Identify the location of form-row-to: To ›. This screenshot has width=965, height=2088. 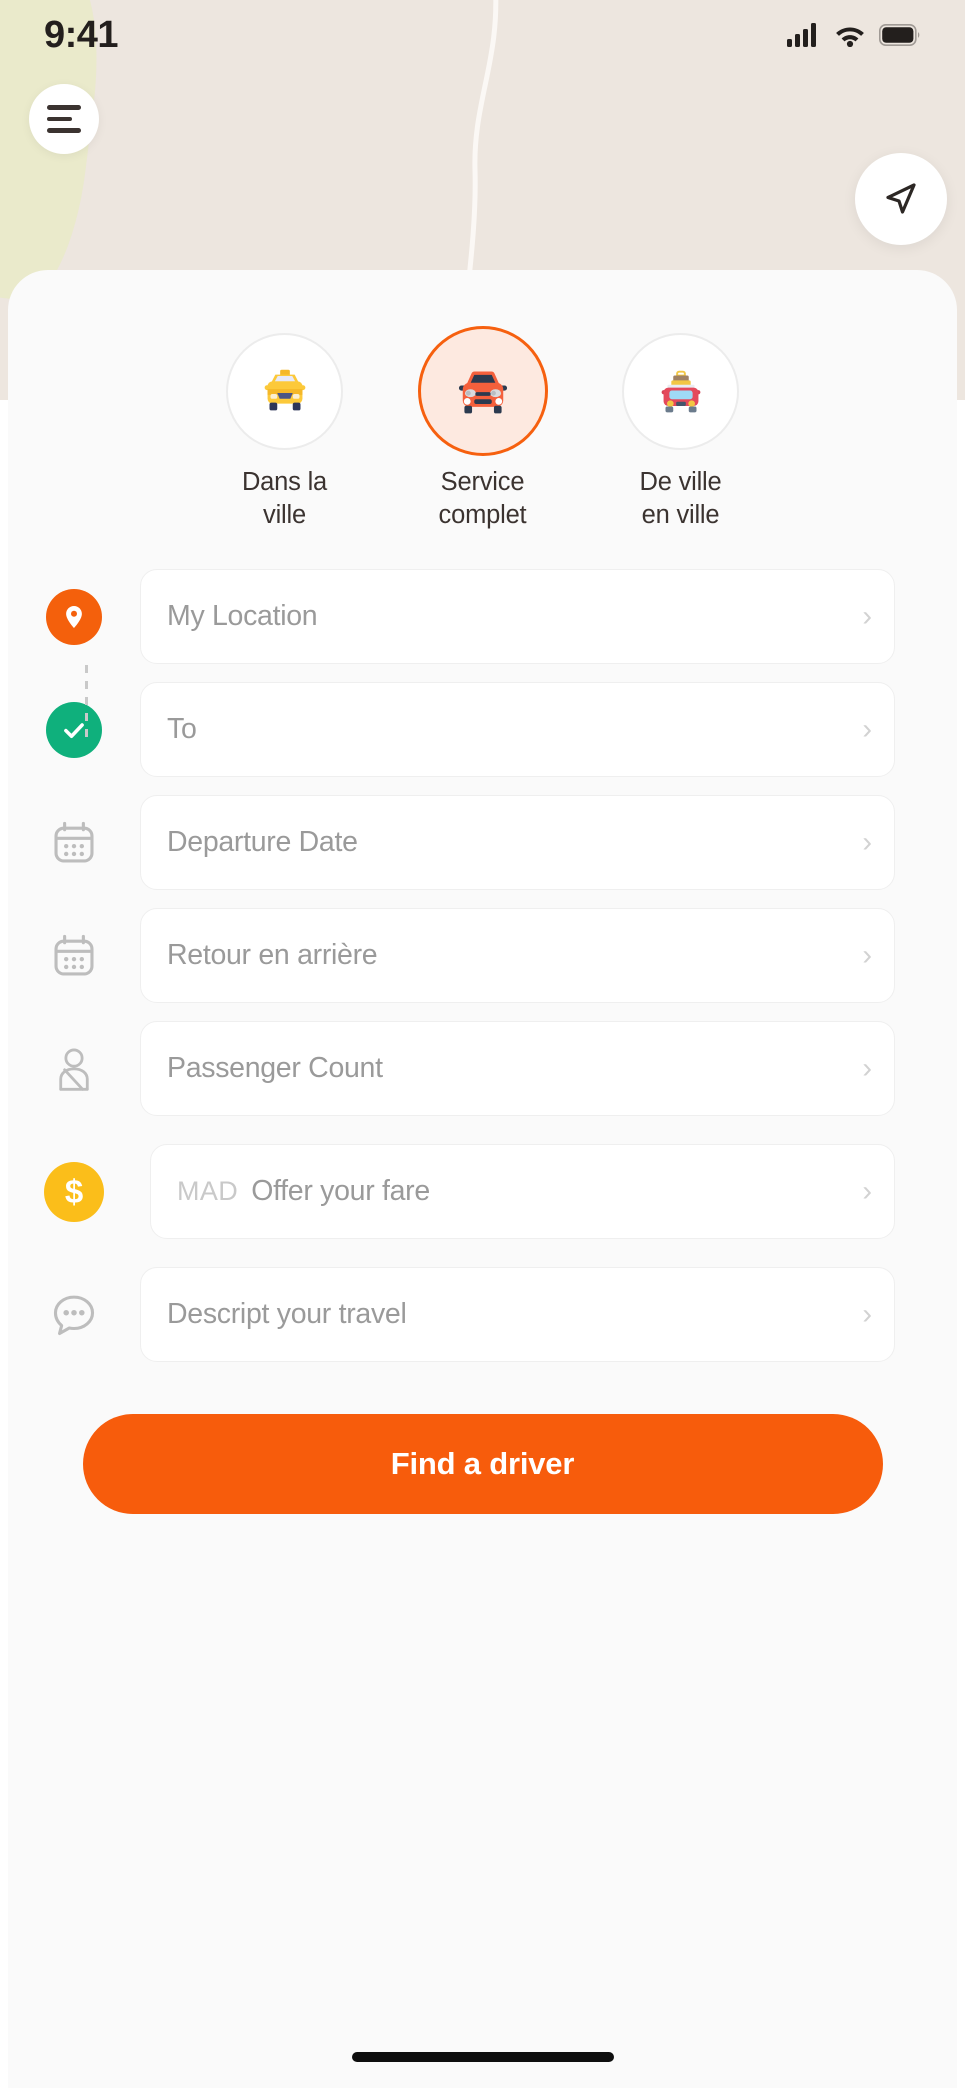
(482, 730).